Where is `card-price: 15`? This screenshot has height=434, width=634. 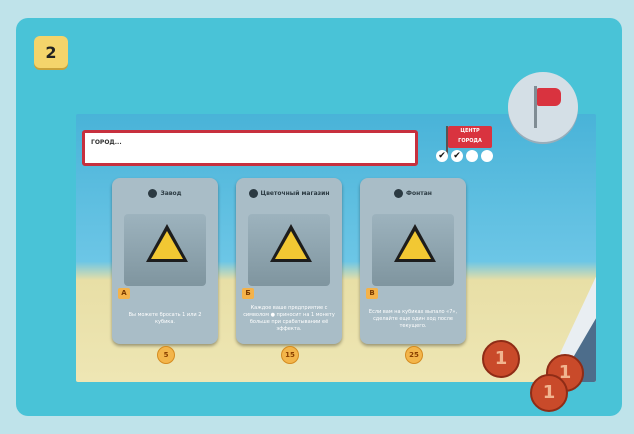
card-price: 15 is located at coordinates (290, 355).